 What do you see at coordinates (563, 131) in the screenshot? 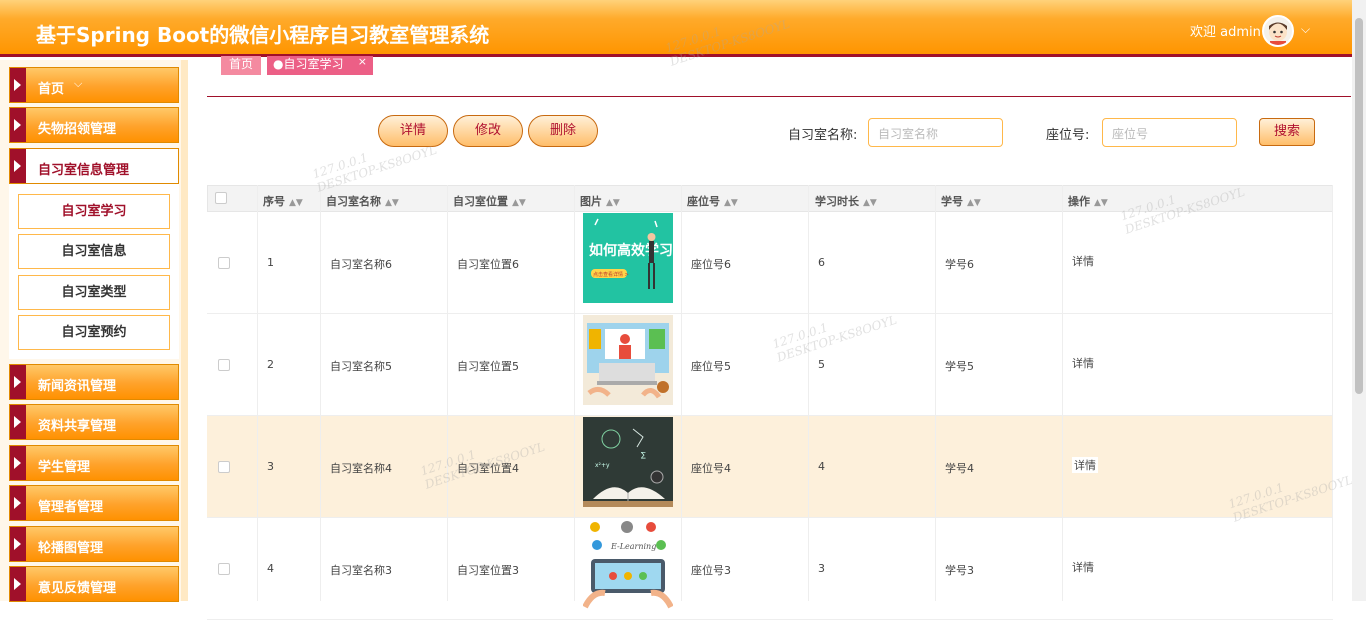
I see `delete-button: 删除` at bounding box center [563, 131].